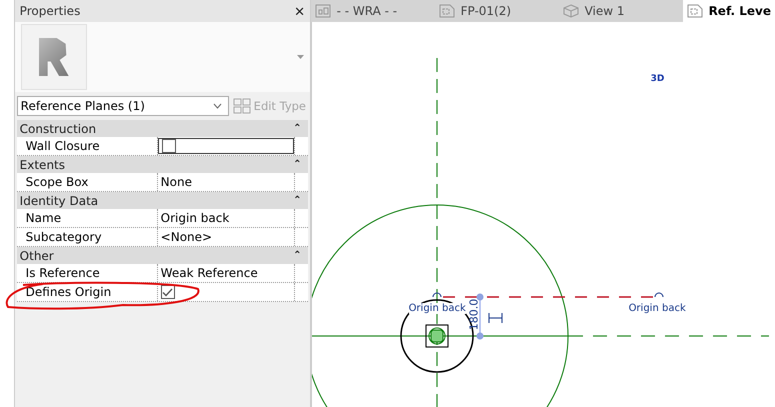 This screenshot has height=407, width=775. Describe the element at coordinates (480, 317) in the screenshot. I see `dimension-line` at that location.